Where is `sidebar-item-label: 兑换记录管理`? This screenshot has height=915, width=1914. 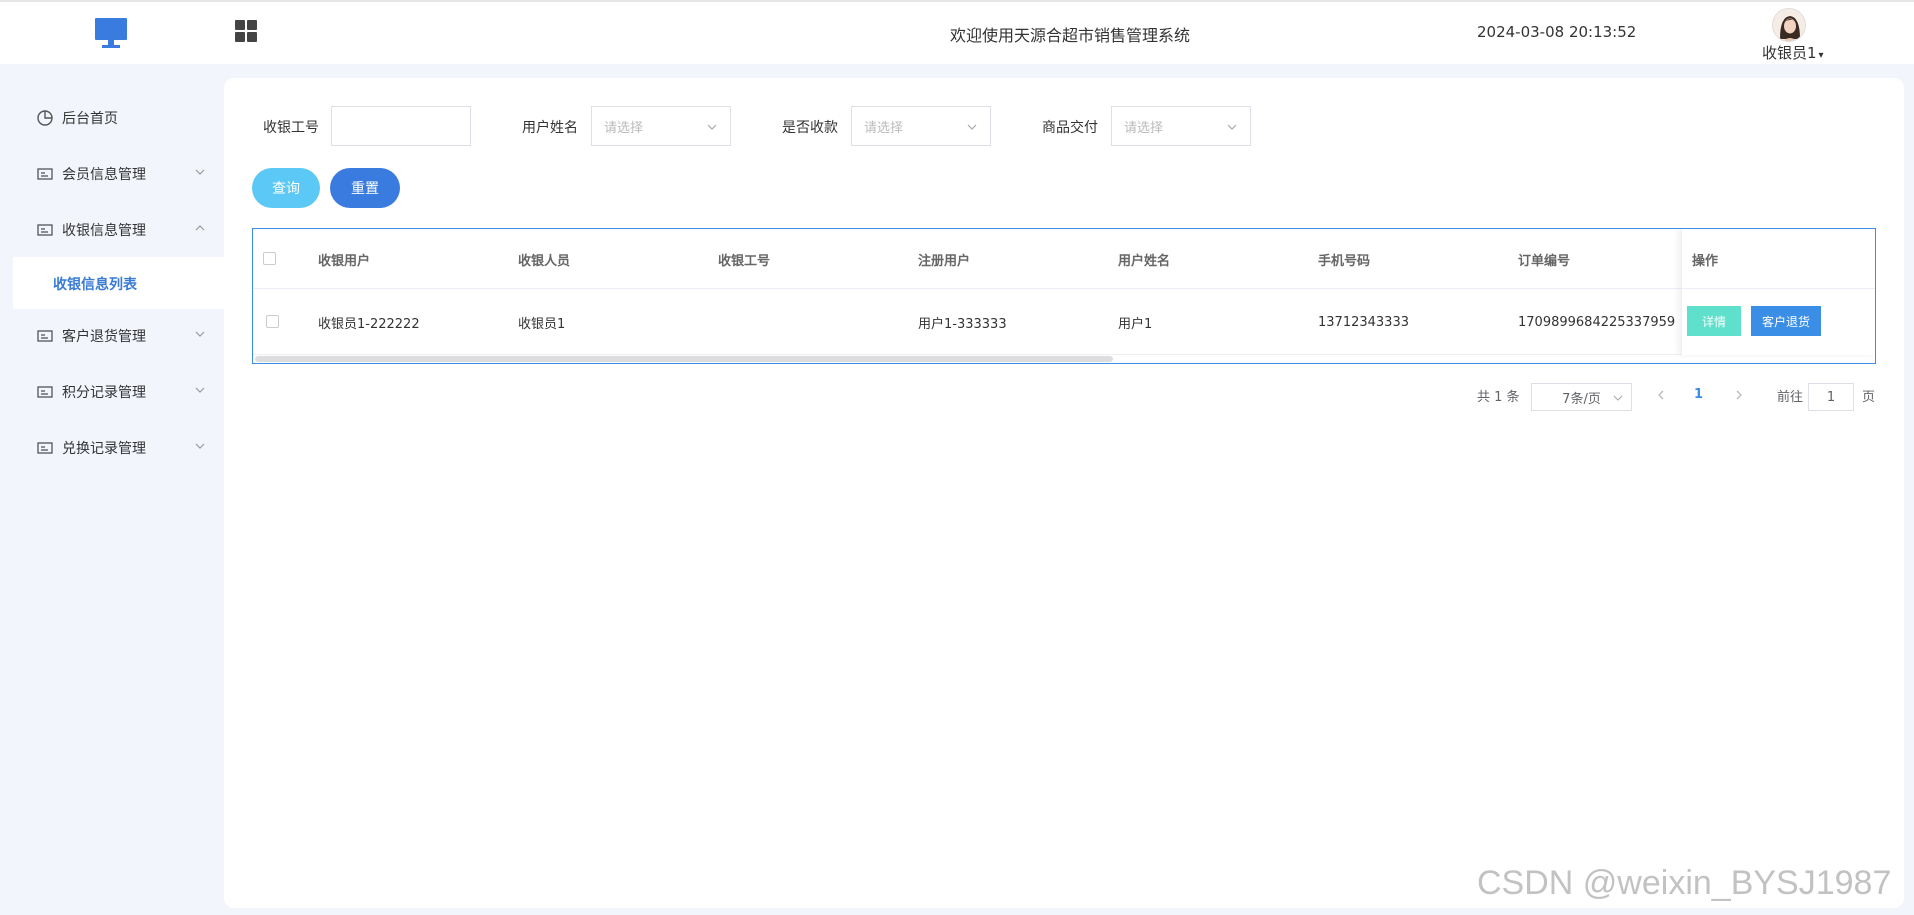
sidebar-item-label: 兑换记录管理 is located at coordinates (104, 449).